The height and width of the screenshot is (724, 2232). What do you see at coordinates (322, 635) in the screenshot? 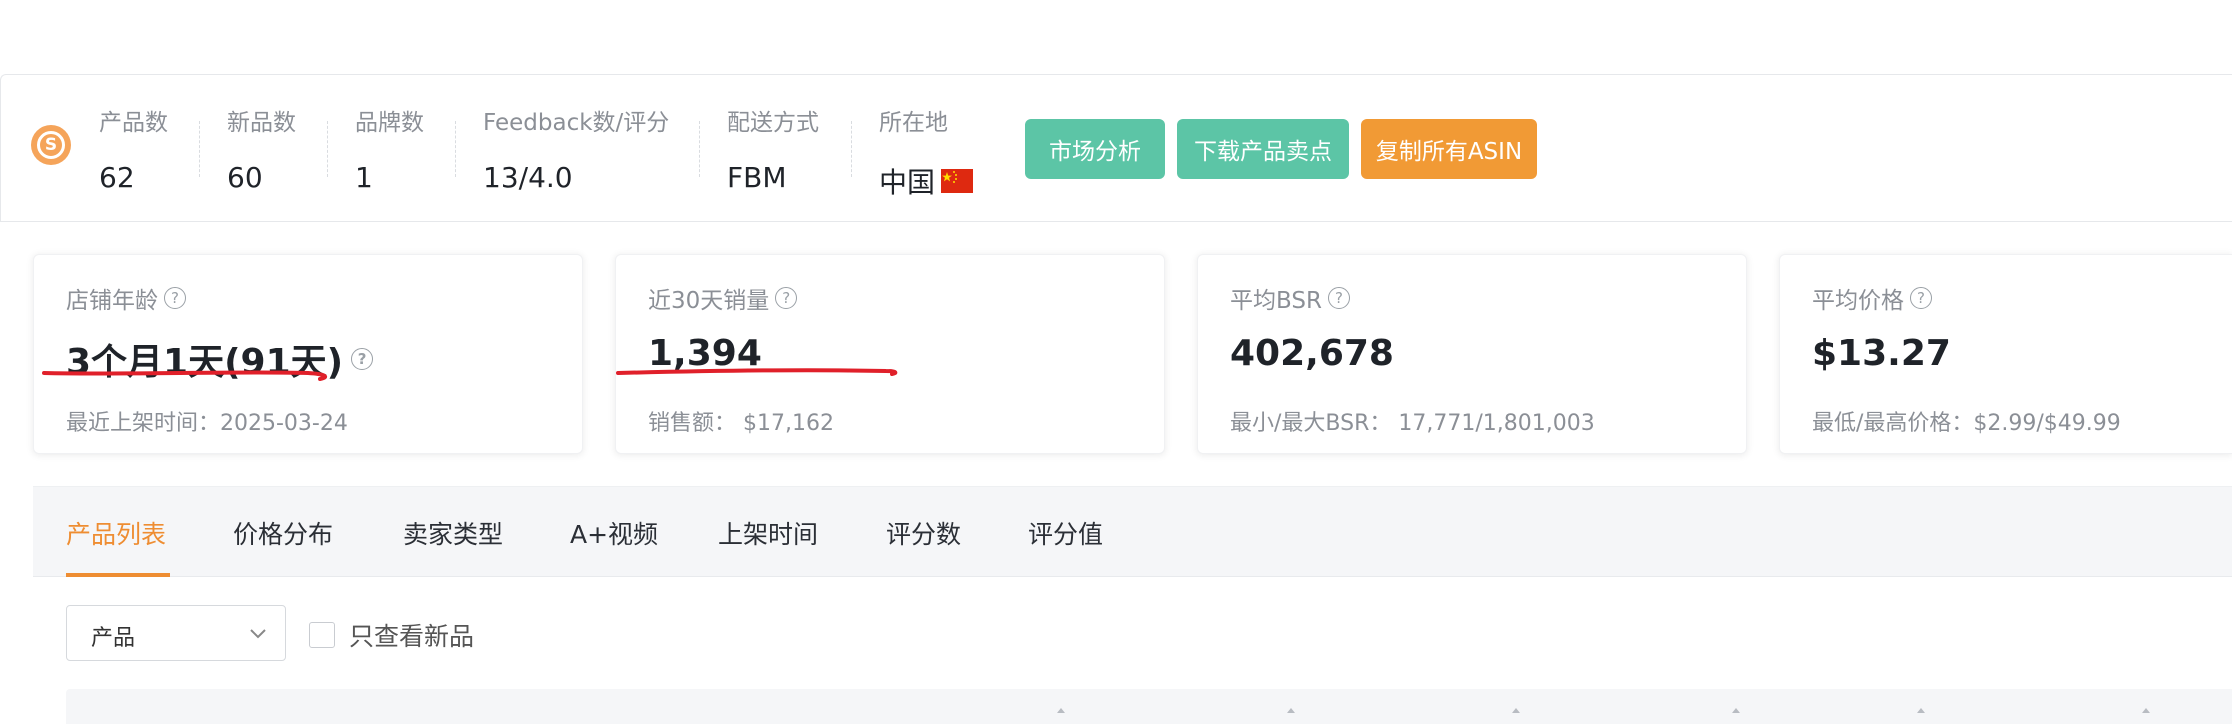
I see `new-products-only-checkbox` at bounding box center [322, 635].